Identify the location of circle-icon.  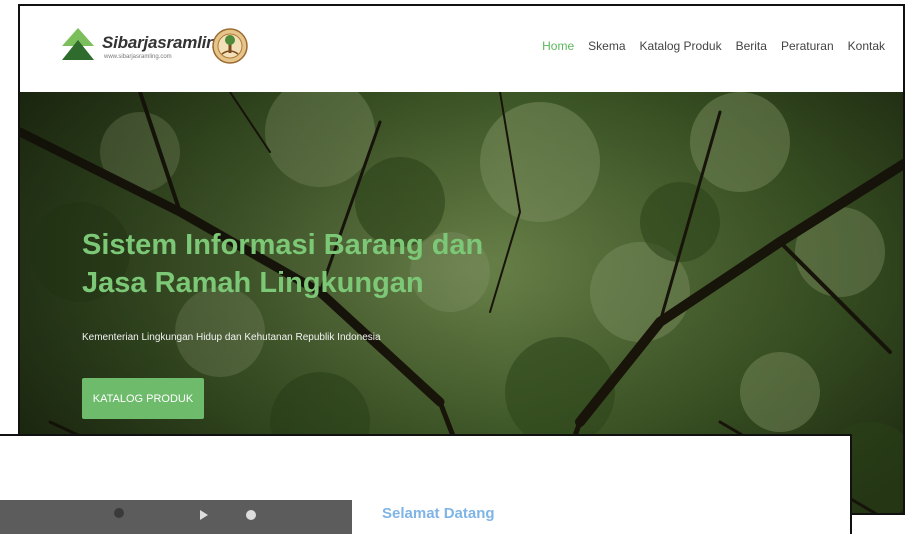
(251, 515).